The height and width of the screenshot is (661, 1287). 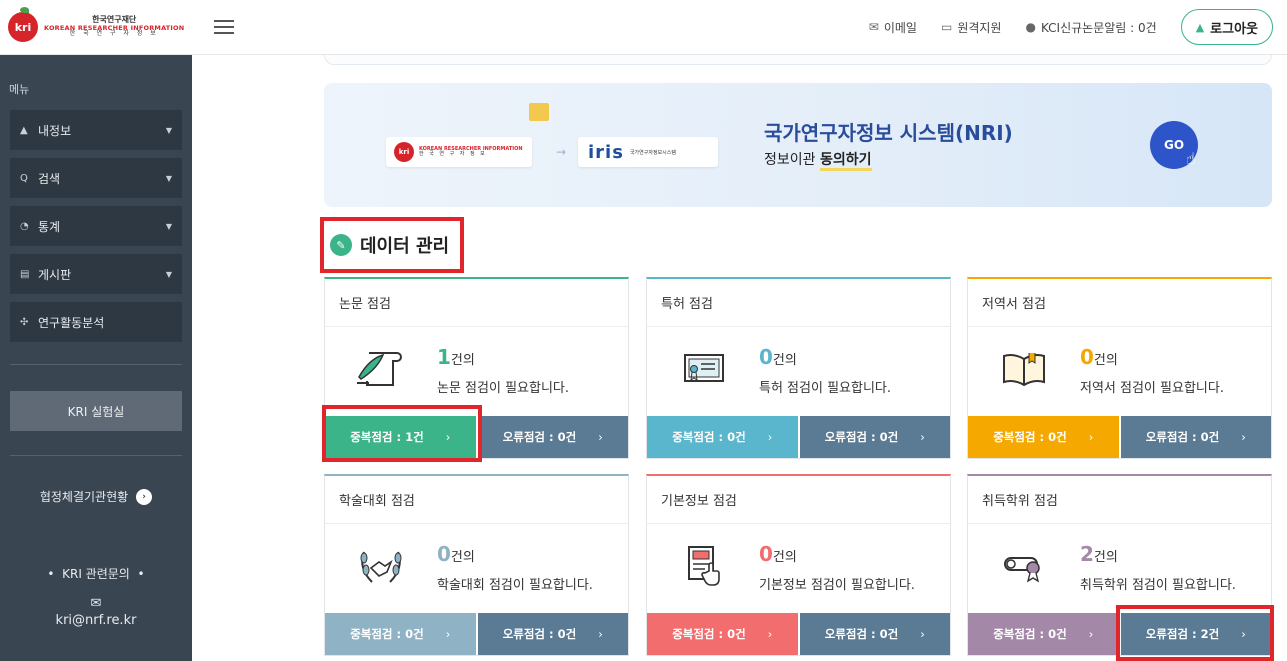 I want to click on card-message: 특허 점검이 필요합니다., so click(x=825, y=388).